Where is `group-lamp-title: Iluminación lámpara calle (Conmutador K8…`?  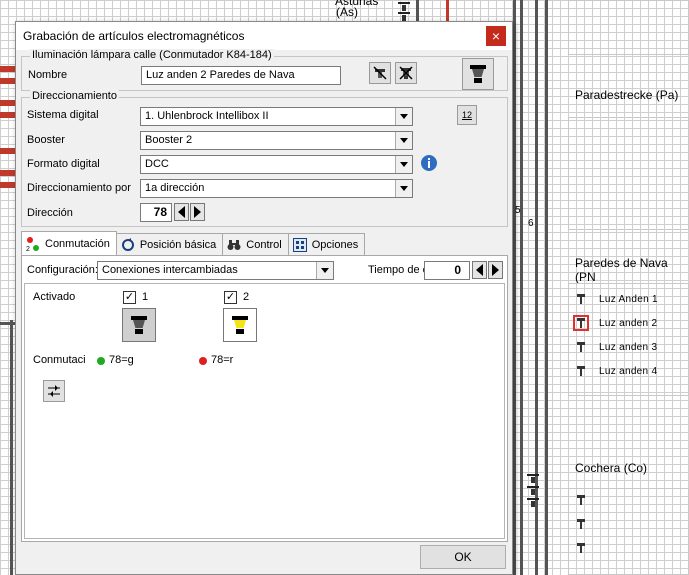
group-lamp-title: Iluminación lámpara calle (Conmutador K8… is located at coordinates (152, 55).